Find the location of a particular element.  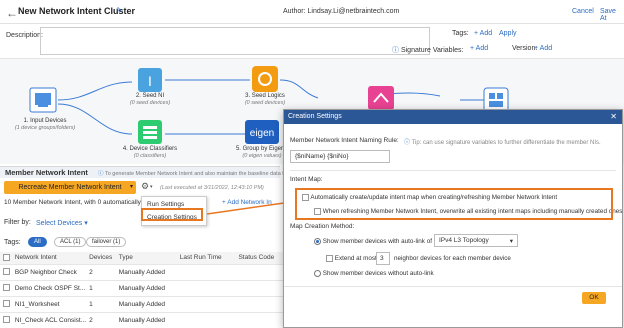

table-cell: BGP Neighbor Check is located at coordinates (49, 272).